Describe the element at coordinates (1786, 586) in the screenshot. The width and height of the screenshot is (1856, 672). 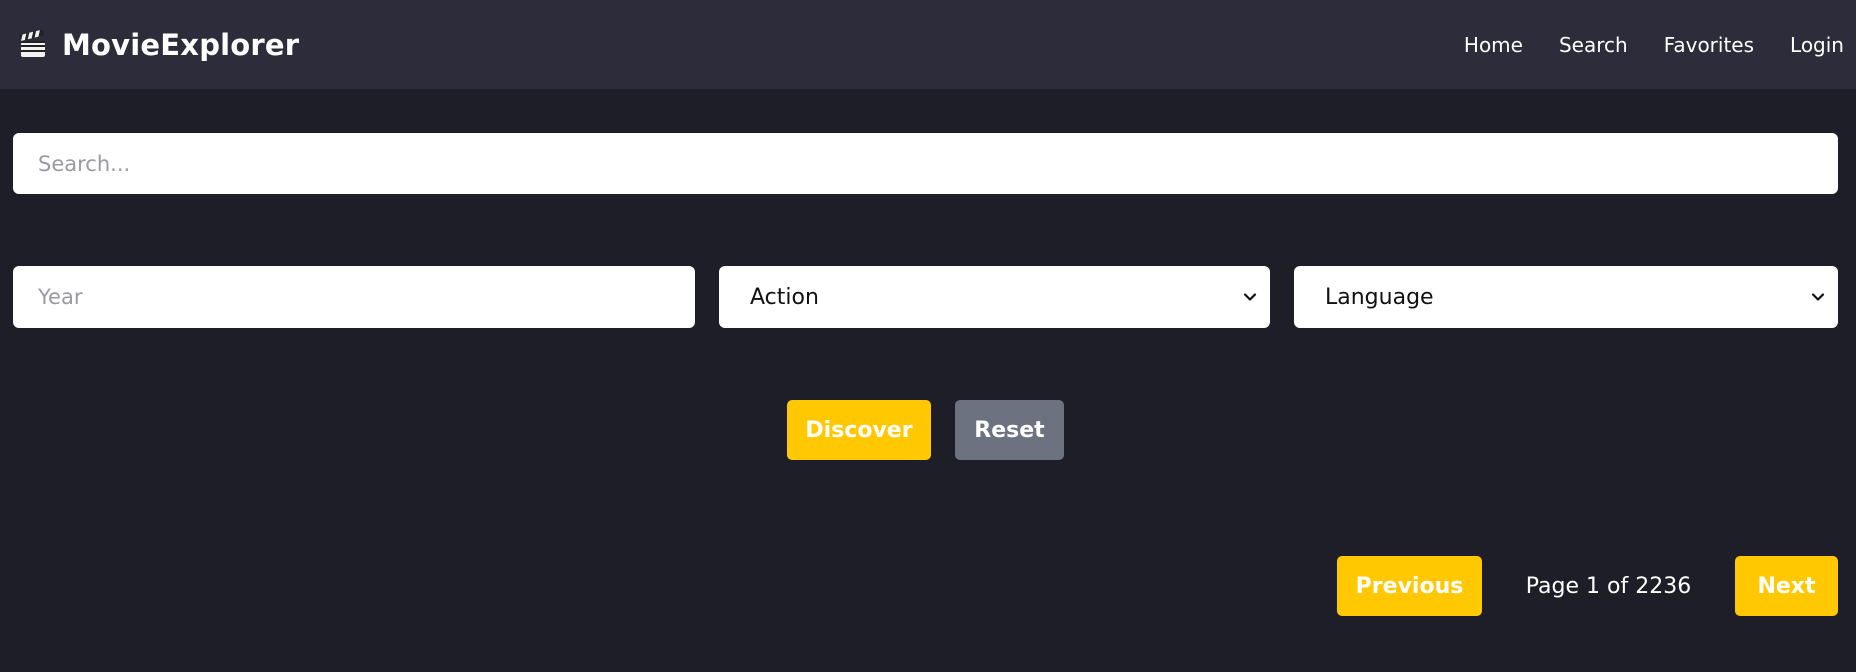
I see `next-page-button: Next` at that location.